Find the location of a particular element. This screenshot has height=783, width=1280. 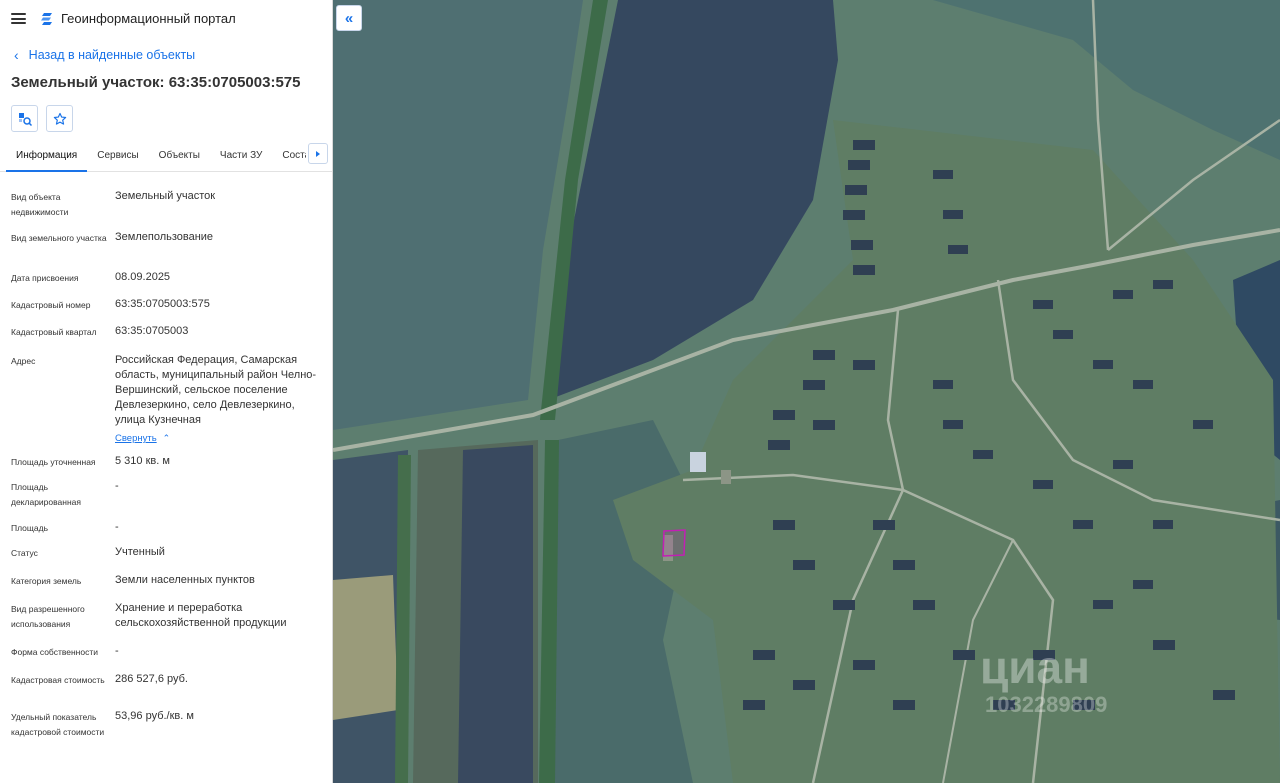

info-row: Площадь уточненная 5 310 кв. м is located at coordinates (166, 466).